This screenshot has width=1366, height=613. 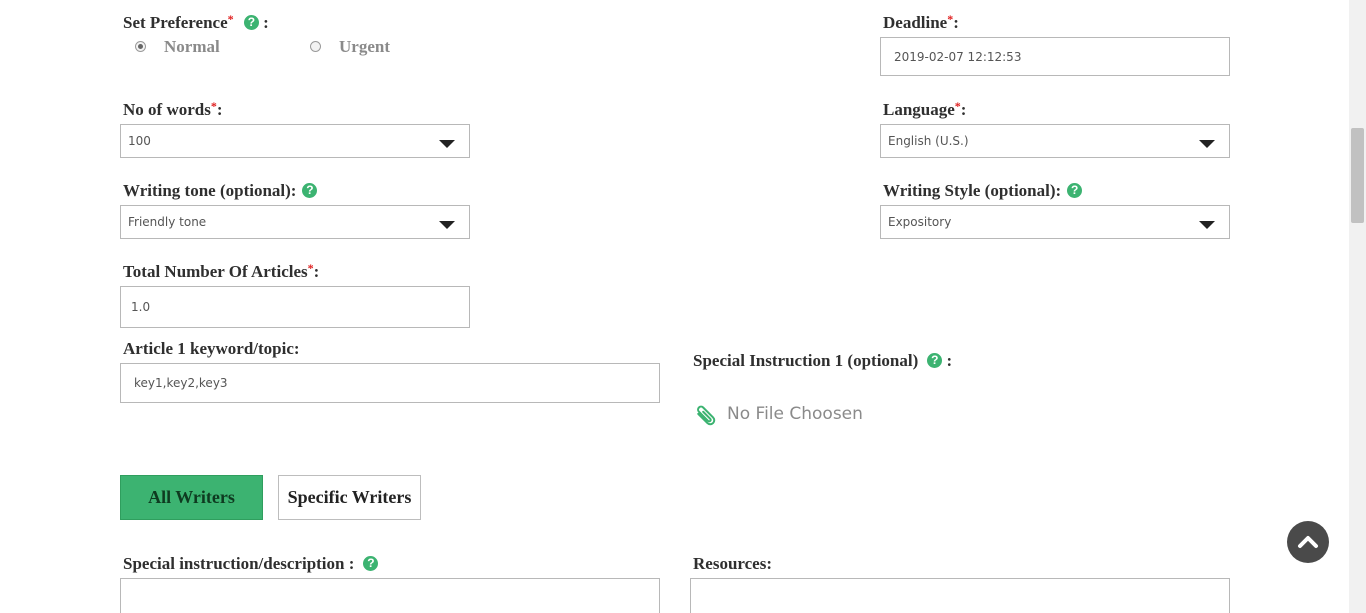 I want to click on resources-textarea, so click(x=960, y=595).